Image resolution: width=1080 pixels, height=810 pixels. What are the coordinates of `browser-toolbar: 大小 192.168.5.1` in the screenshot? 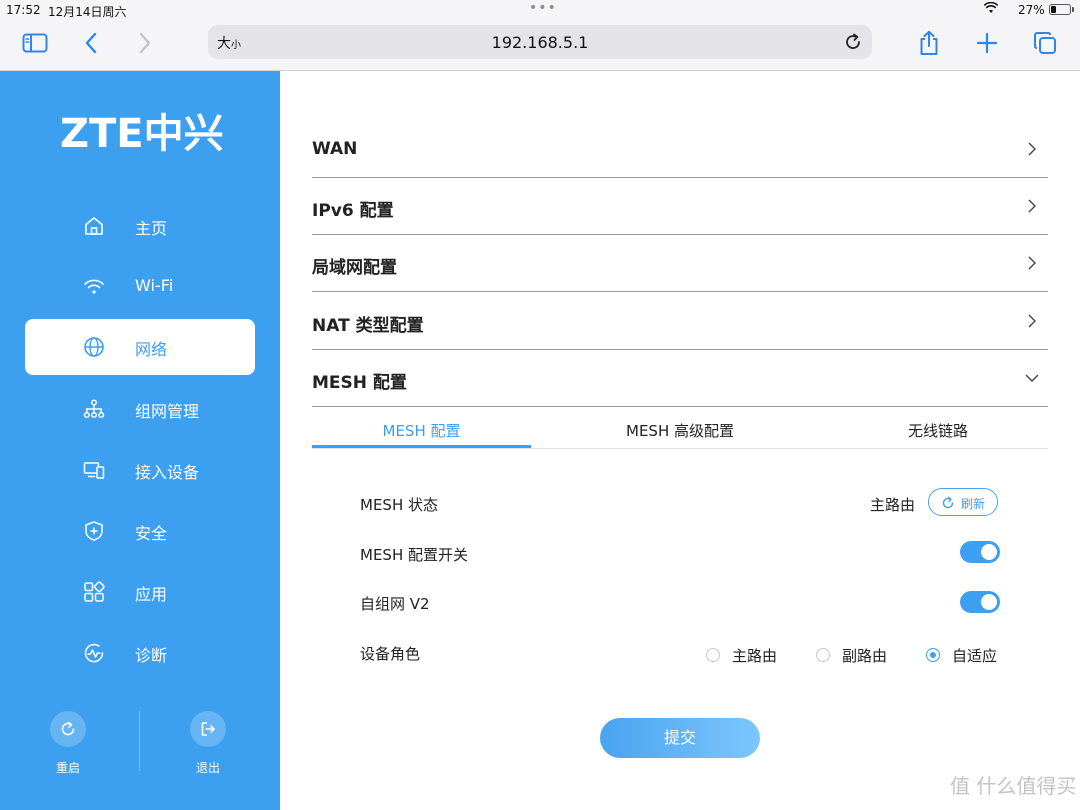 It's located at (540, 45).